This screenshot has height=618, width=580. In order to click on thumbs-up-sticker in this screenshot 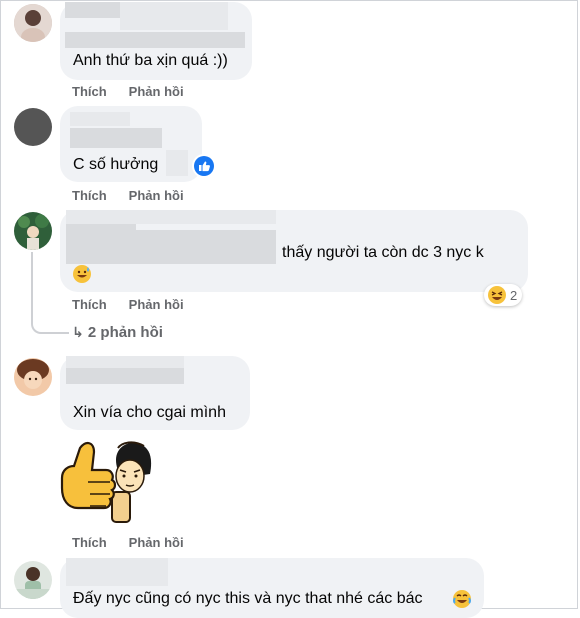, I will do `click(106, 482)`.